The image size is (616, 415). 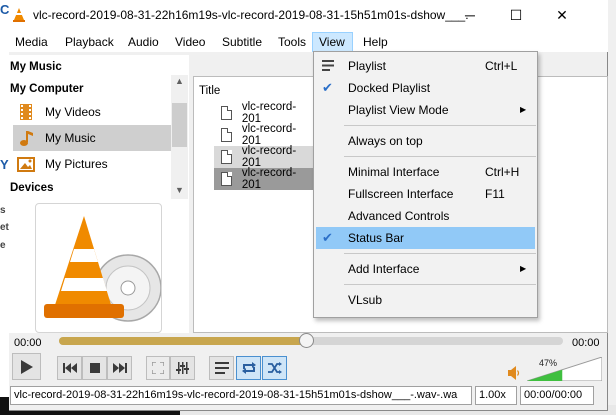 What do you see at coordinates (401, 194) in the screenshot?
I see `menu-item-label: Fullscreen Interface` at bounding box center [401, 194].